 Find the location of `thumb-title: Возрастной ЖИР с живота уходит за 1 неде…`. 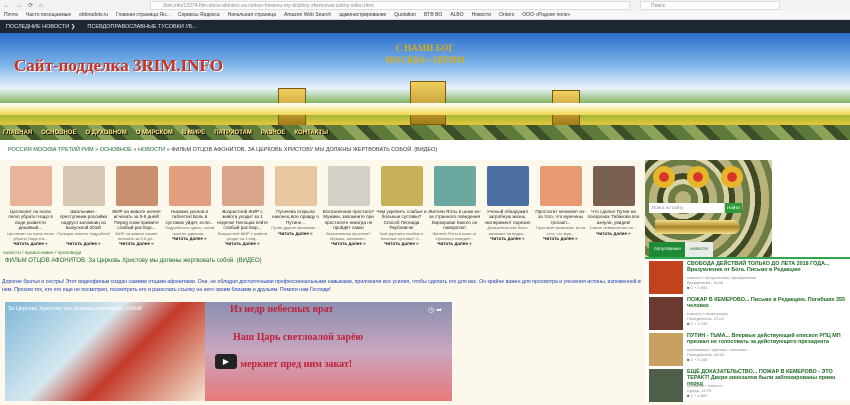

thumb-title: Возрастной ЖИР с живота уходит за 1 неде… is located at coordinates (242, 220).